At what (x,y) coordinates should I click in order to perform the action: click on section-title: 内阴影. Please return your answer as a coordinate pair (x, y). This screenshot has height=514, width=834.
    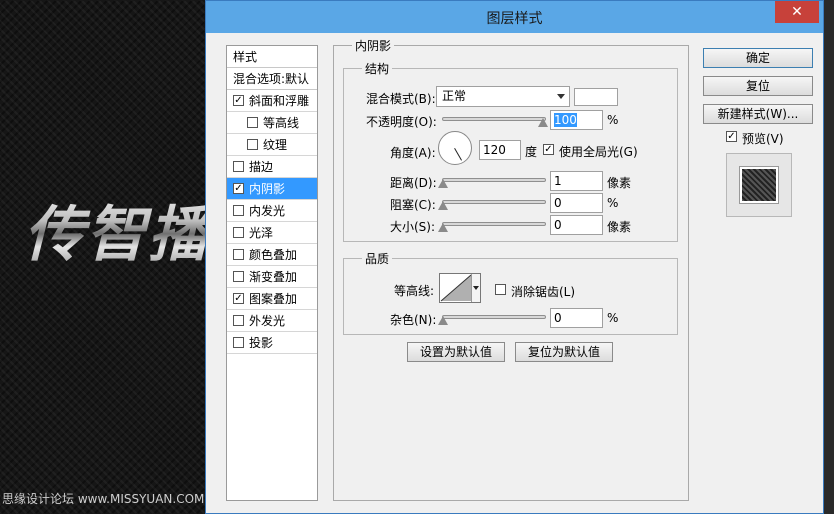
    Looking at the image, I should click on (373, 45).